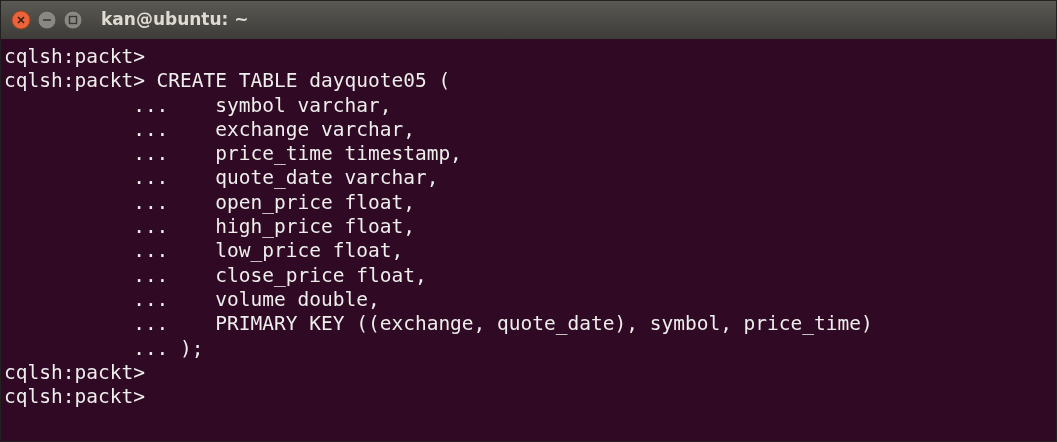 Image resolution: width=1057 pixels, height=442 pixels. I want to click on terminal-line: ... quote_date varchar,, so click(285, 178).